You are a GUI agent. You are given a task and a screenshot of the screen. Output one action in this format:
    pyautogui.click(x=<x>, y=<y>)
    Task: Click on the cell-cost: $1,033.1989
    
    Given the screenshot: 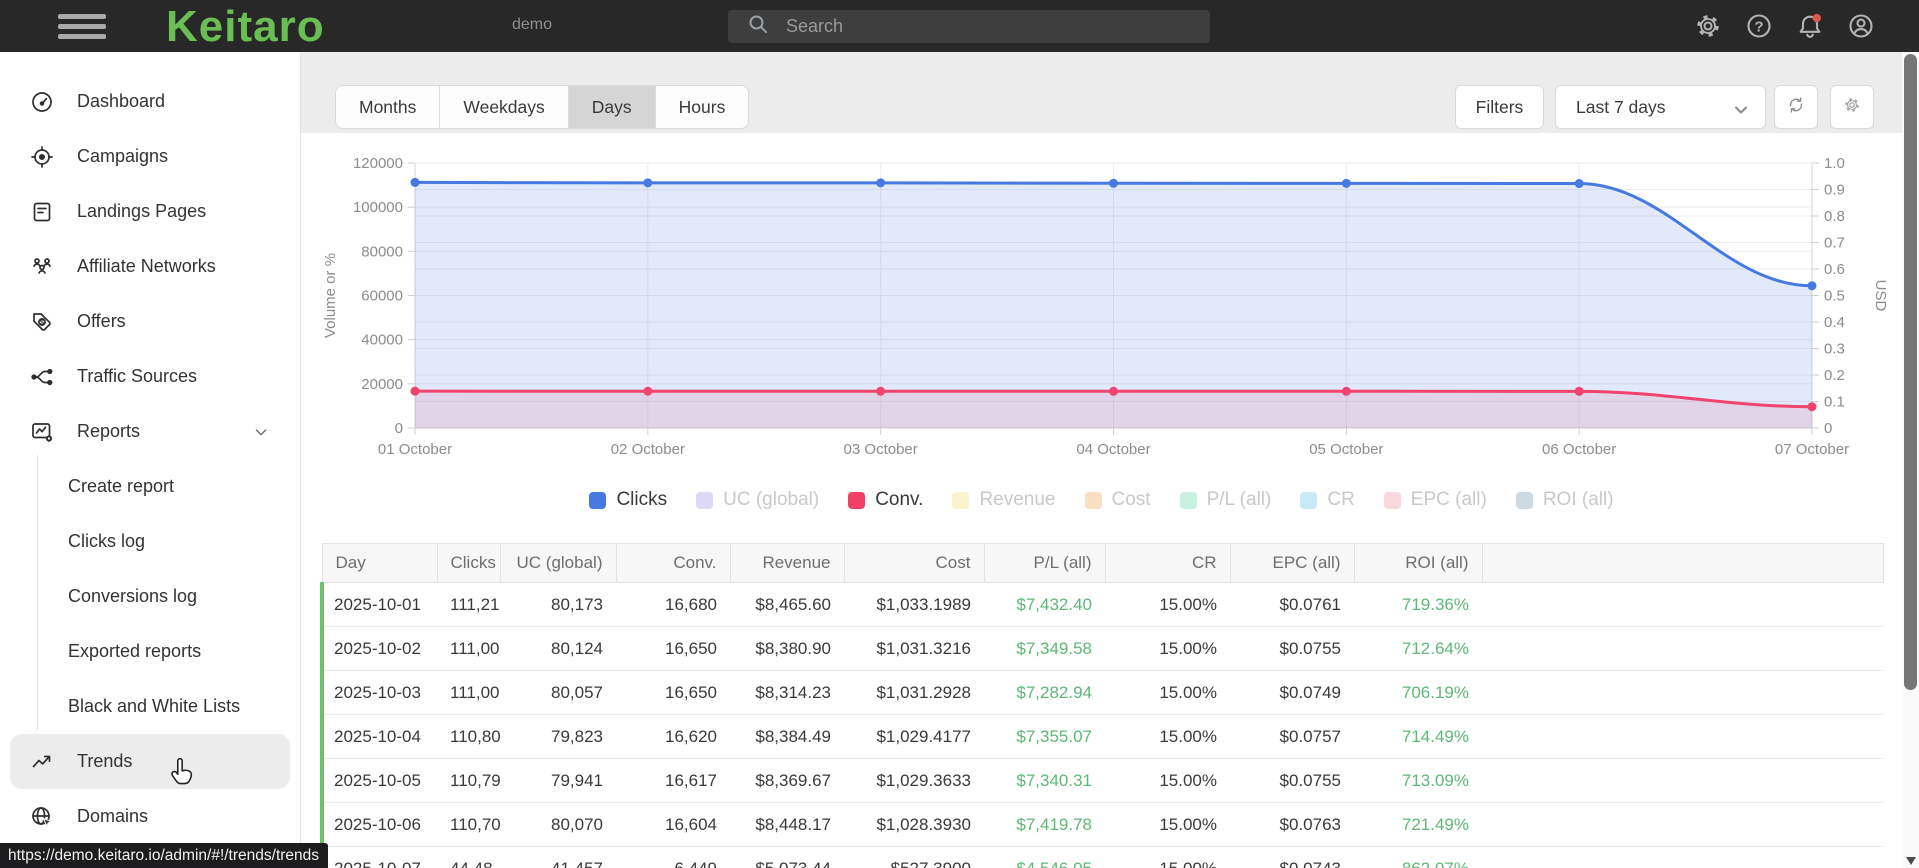 What is the action you would take?
    pyautogui.click(x=914, y=604)
    